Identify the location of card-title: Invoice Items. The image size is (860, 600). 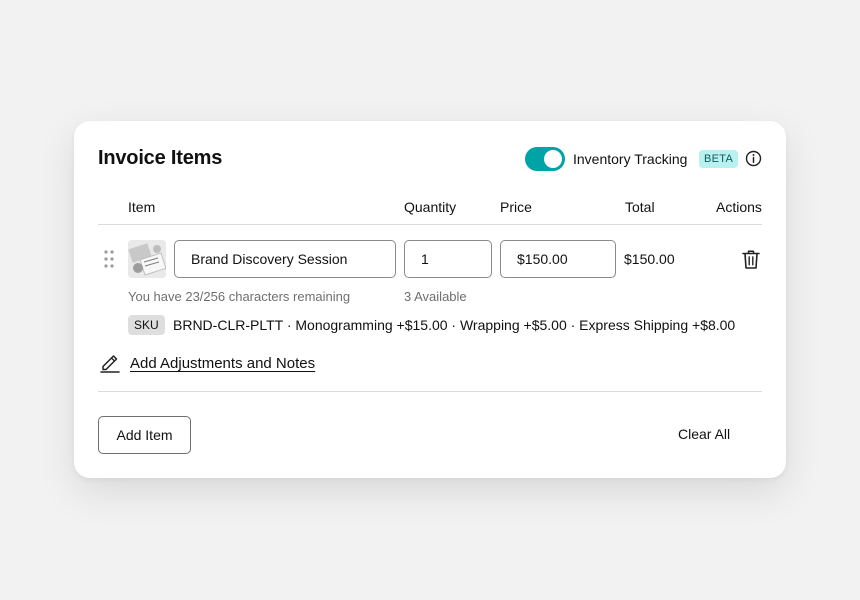
(160, 158).